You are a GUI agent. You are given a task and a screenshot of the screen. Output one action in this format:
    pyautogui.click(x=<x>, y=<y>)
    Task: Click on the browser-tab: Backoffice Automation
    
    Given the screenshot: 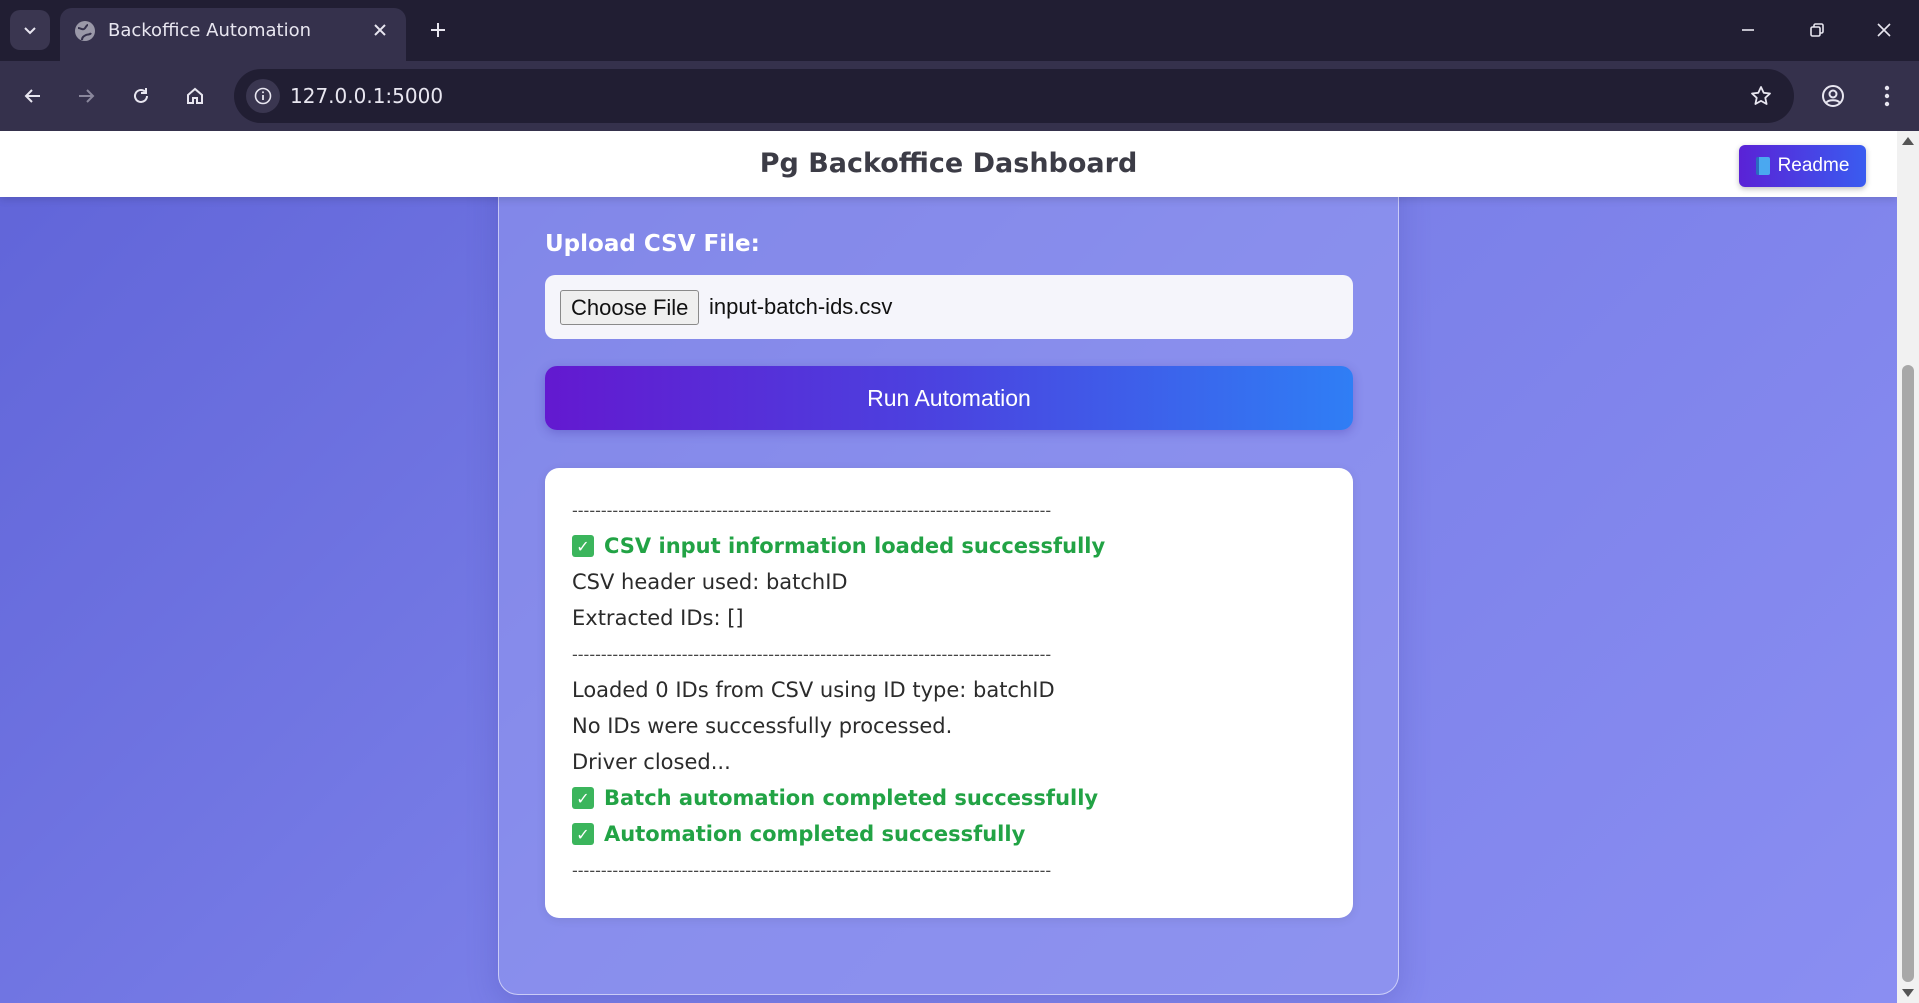 What is the action you would take?
    pyautogui.click(x=233, y=34)
    